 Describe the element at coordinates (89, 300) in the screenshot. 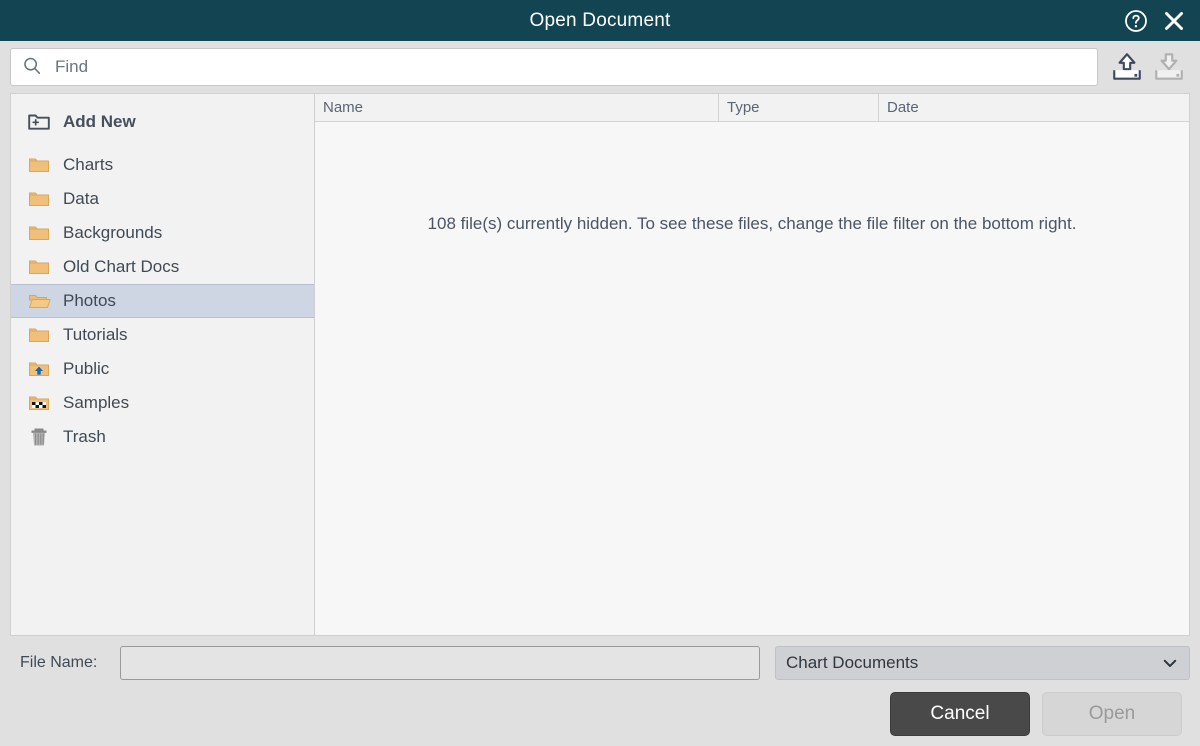

I see `sidebar-item-label: Photos` at that location.